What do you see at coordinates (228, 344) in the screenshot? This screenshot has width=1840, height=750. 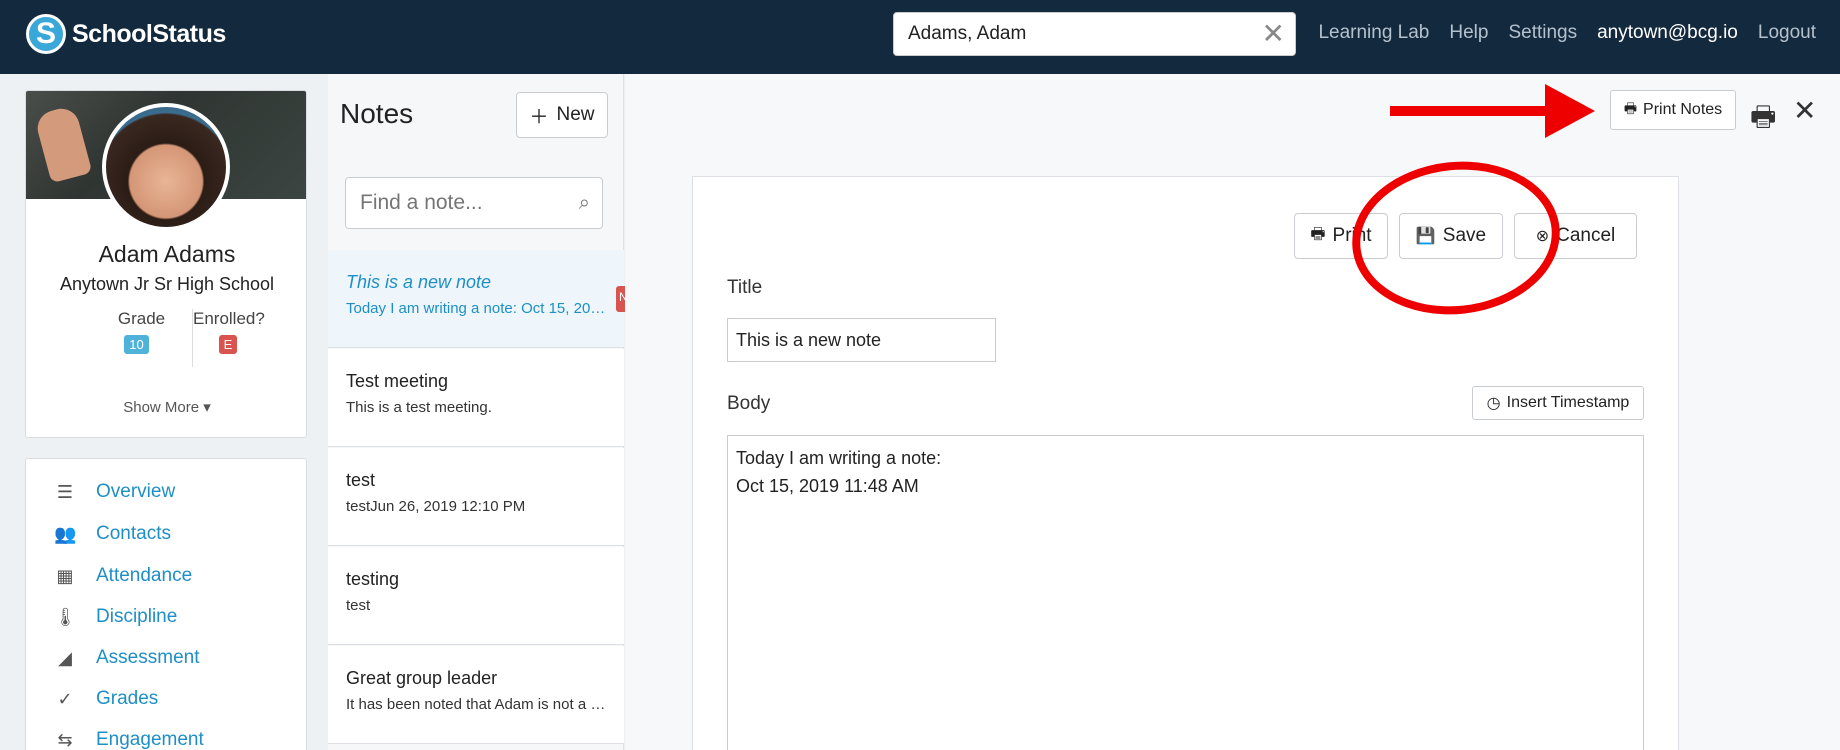 I see `enrolled-badge: E` at bounding box center [228, 344].